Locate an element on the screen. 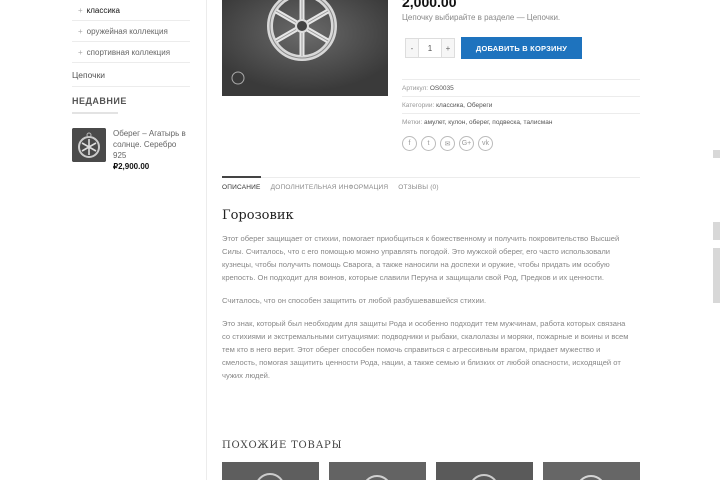  product-price: 2,000.00 is located at coordinates (429, 5).